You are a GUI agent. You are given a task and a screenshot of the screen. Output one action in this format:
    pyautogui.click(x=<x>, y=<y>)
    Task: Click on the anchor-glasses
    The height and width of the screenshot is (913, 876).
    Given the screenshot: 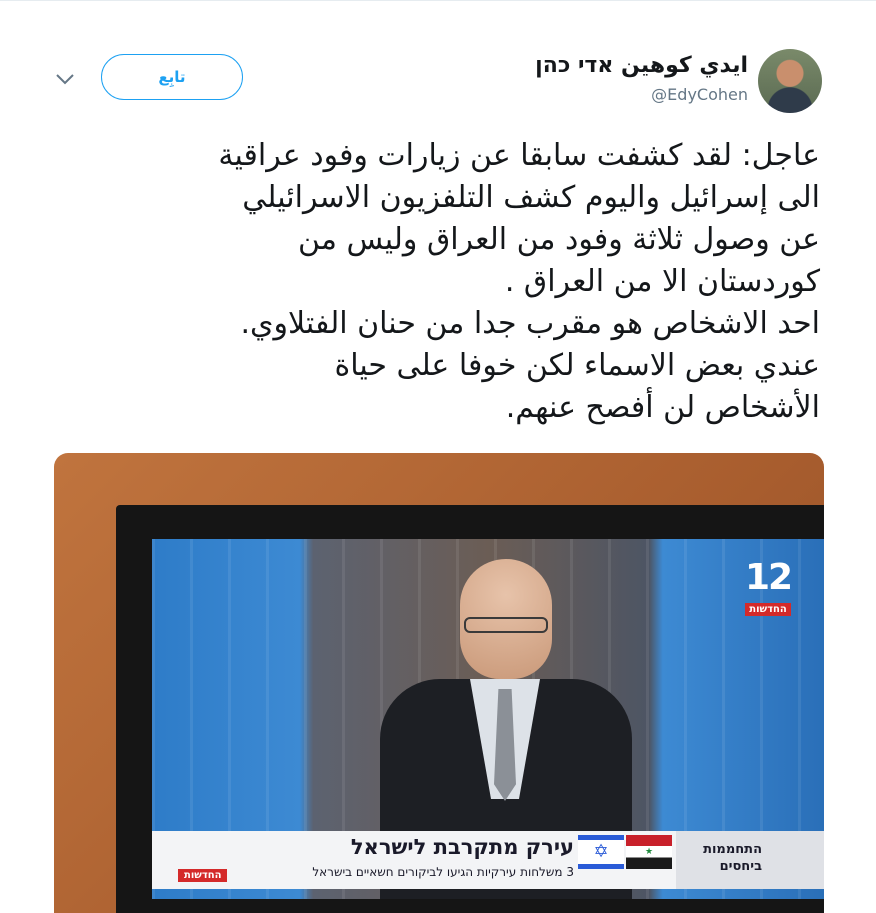 What is the action you would take?
    pyautogui.click(x=506, y=625)
    